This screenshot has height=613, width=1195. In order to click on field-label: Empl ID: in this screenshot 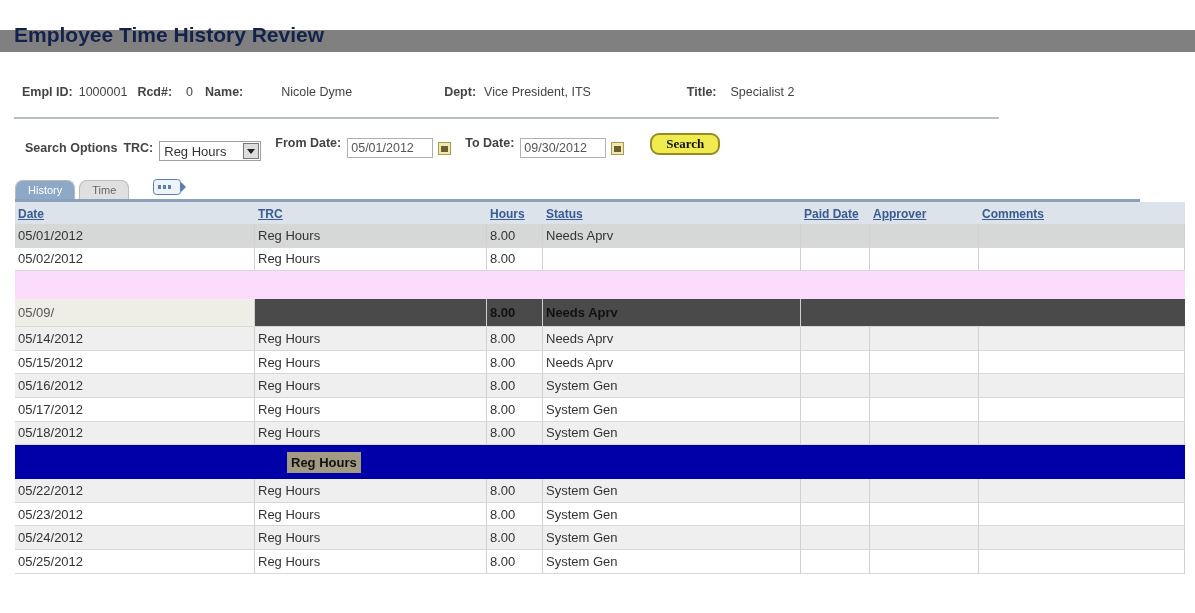, I will do `click(47, 92)`.